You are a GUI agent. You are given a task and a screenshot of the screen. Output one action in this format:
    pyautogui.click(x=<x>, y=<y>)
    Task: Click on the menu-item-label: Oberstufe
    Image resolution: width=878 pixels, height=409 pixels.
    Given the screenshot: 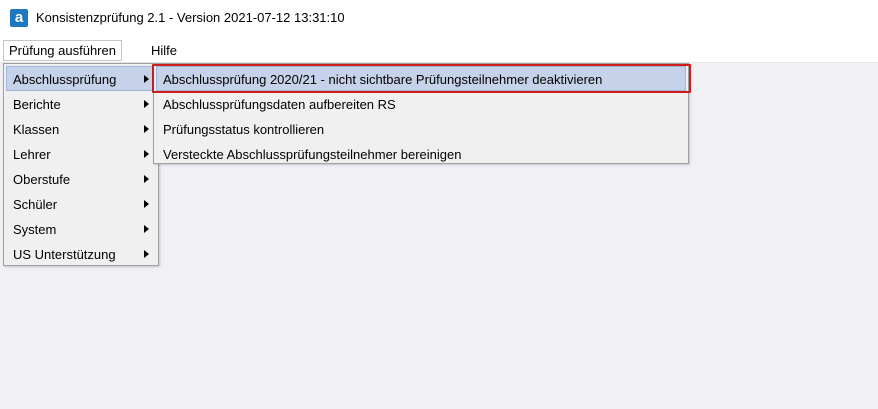 What is the action you would take?
    pyautogui.click(x=42, y=179)
    